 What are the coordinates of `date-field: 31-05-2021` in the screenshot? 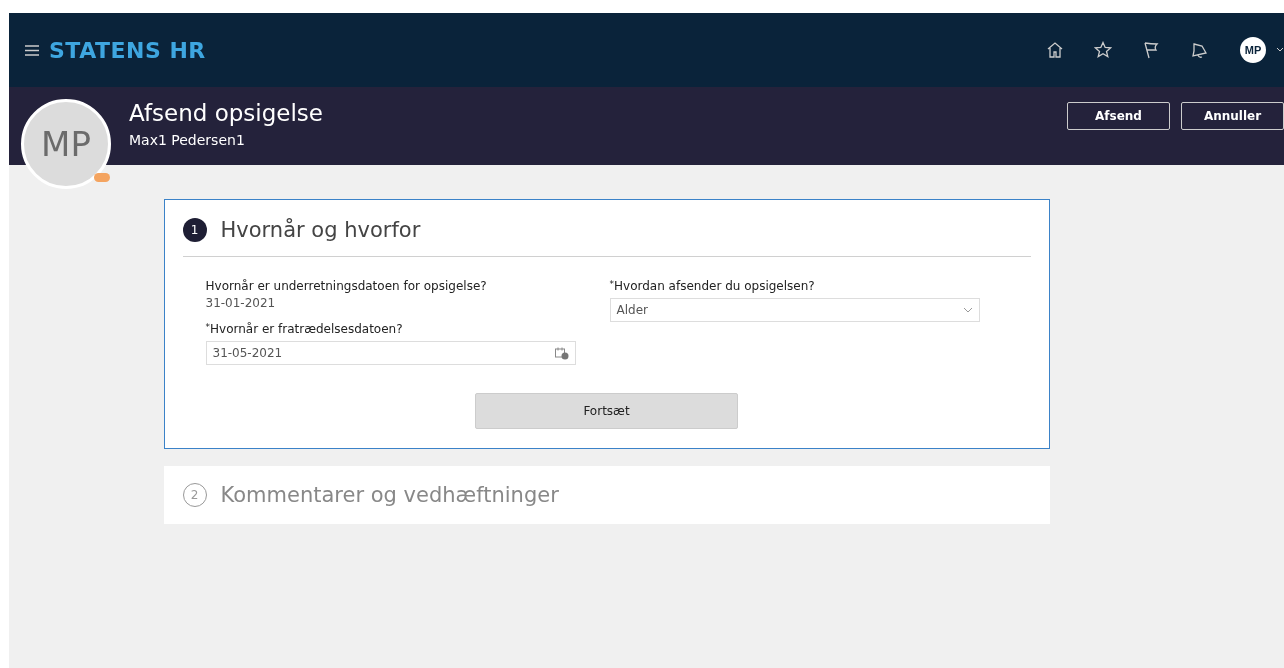 It's located at (390, 353).